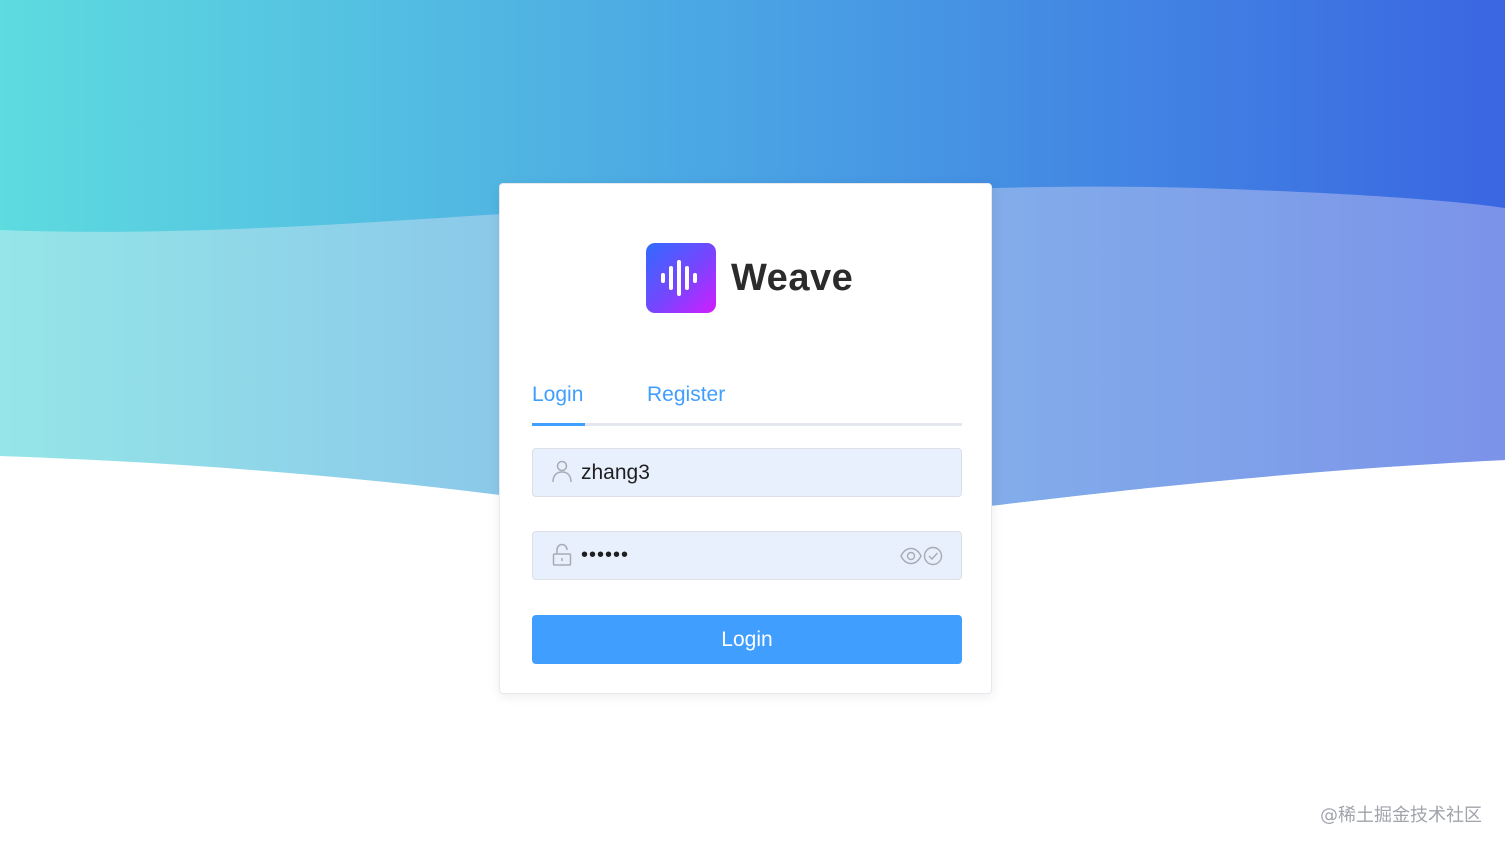 The image size is (1505, 847). I want to click on username-value: zhang3, so click(615, 472).